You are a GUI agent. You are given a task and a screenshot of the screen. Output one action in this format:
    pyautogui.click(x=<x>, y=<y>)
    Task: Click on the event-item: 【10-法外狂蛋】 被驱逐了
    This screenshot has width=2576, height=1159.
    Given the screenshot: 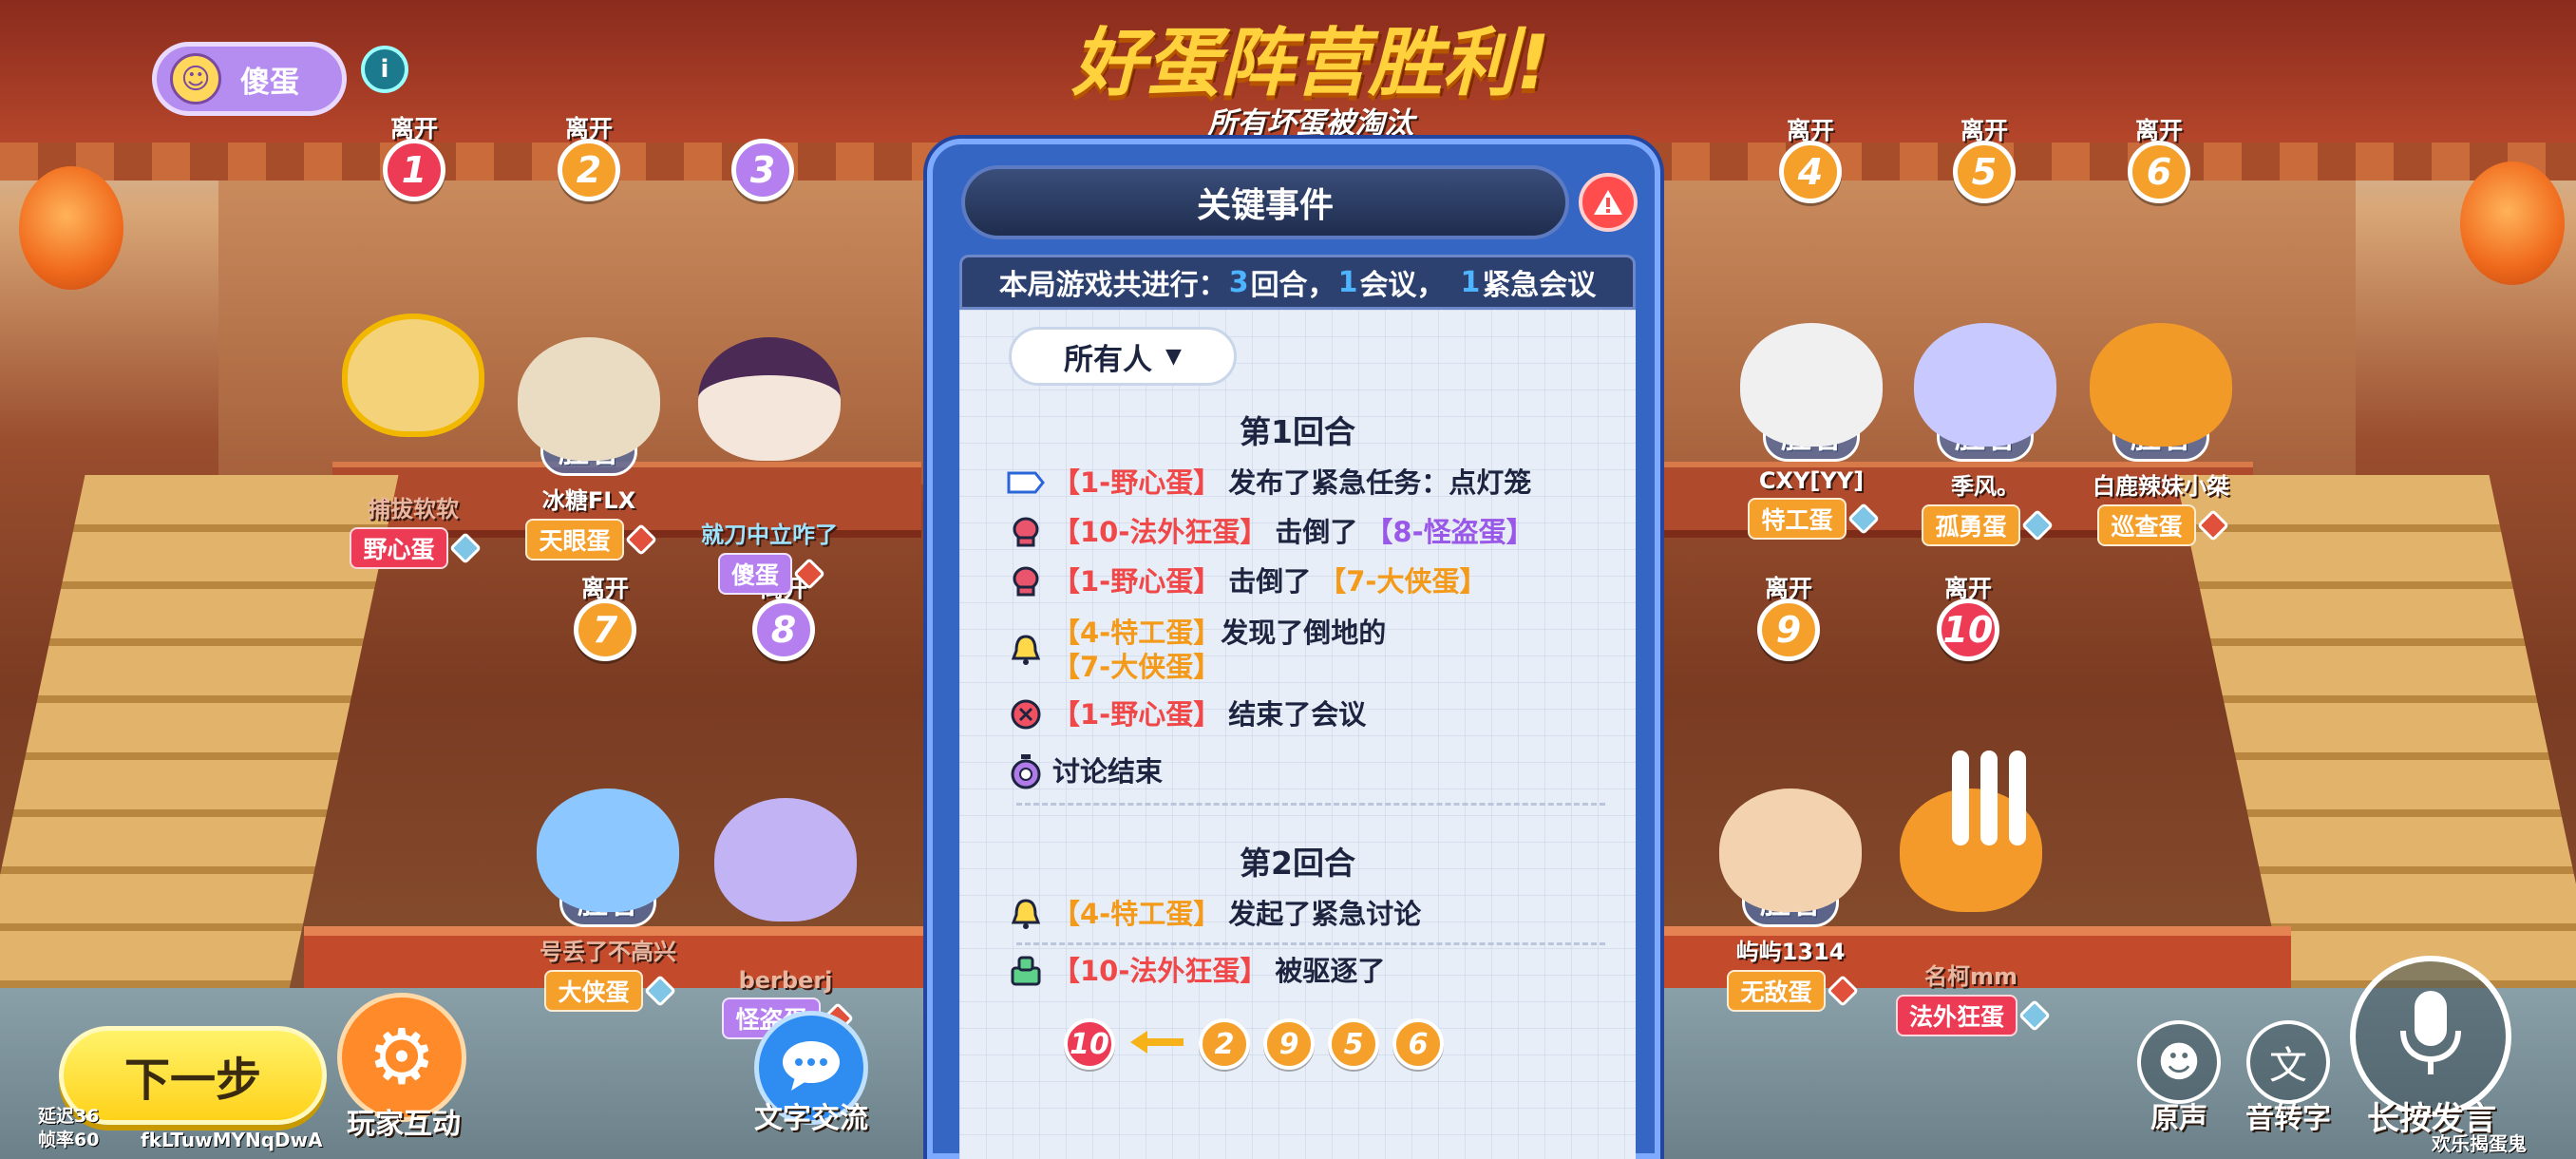 What is the action you would take?
    pyautogui.click(x=1196, y=971)
    